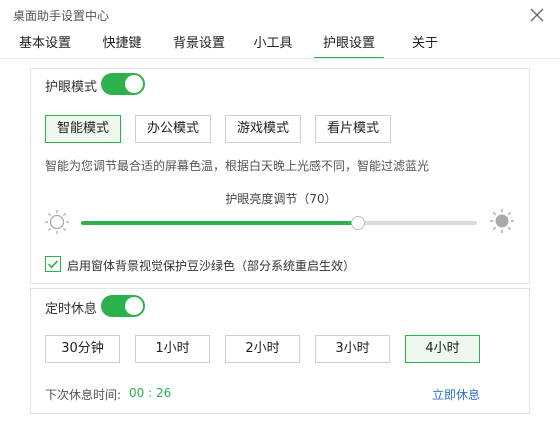 Image resolution: width=560 pixels, height=430 pixels. What do you see at coordinates (71, 87) in the screenshot?
I see `eye-mode-label: 护眼模式` at bounding box center [71, 87].